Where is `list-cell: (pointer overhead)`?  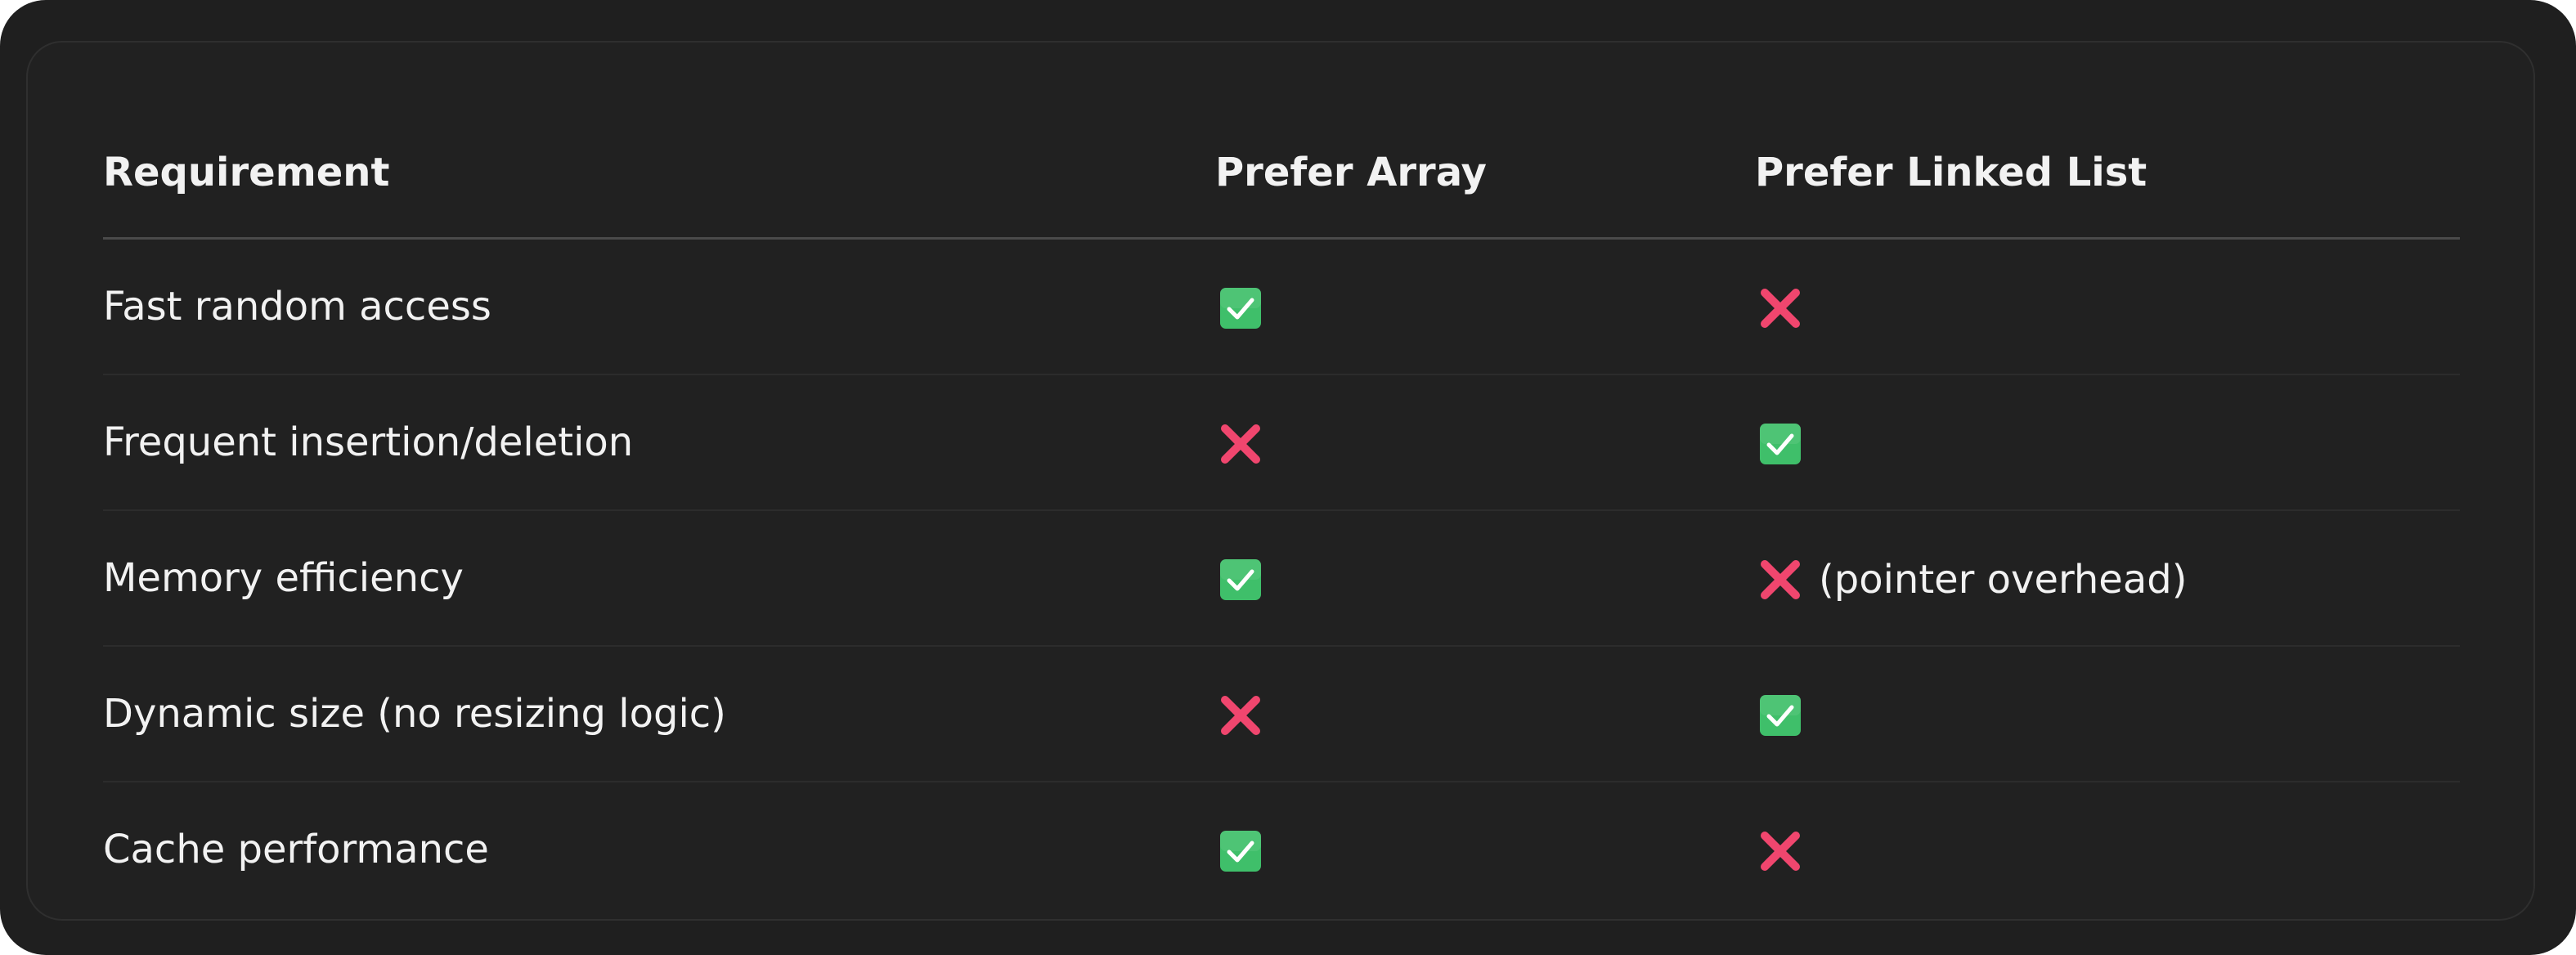 list-cell: (pointer overhead) is located at coordinates (2107, 578).